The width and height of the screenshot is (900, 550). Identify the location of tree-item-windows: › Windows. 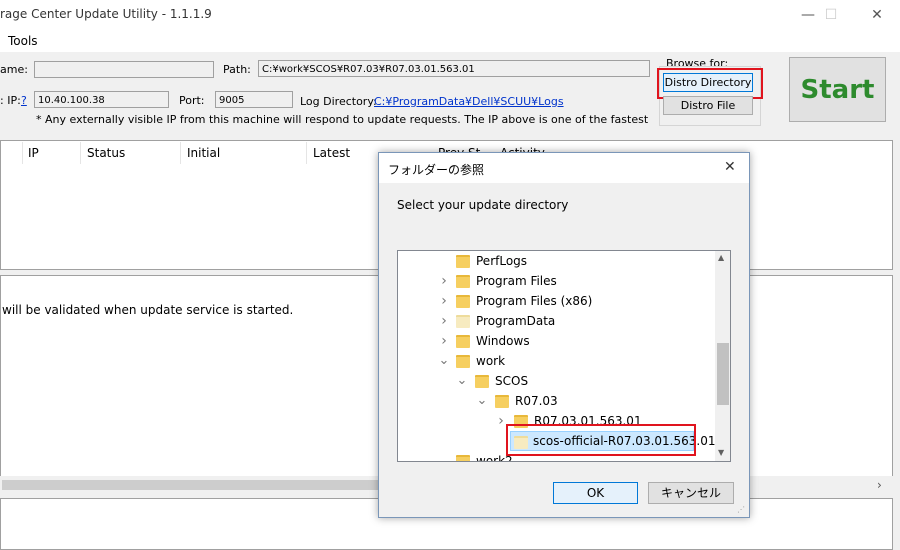
(558, 341).